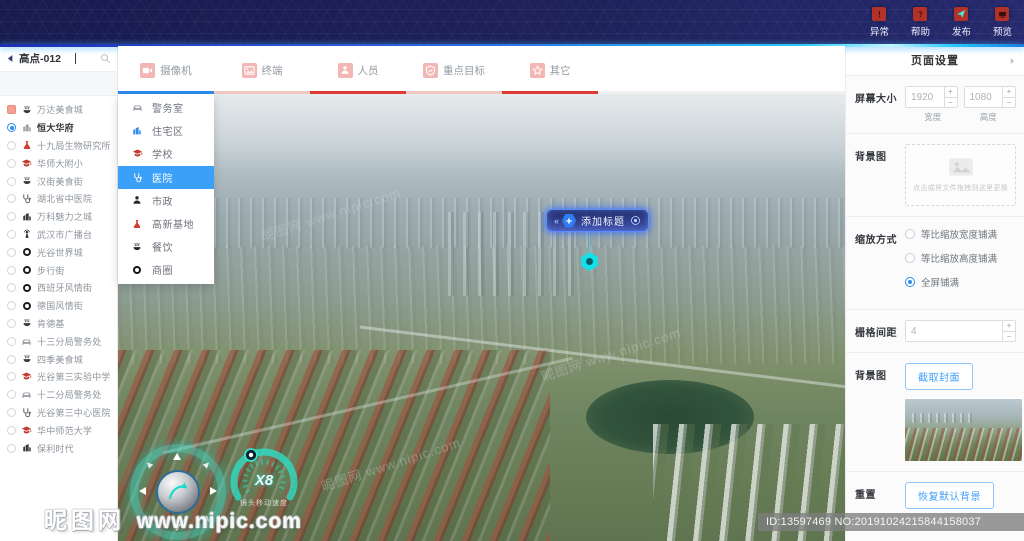 The width and height of the screenshot is (1024, 541). Describe the element at coordinates (166, 70) in the screenshot. I see `tab-1: 摄像机` at that location.